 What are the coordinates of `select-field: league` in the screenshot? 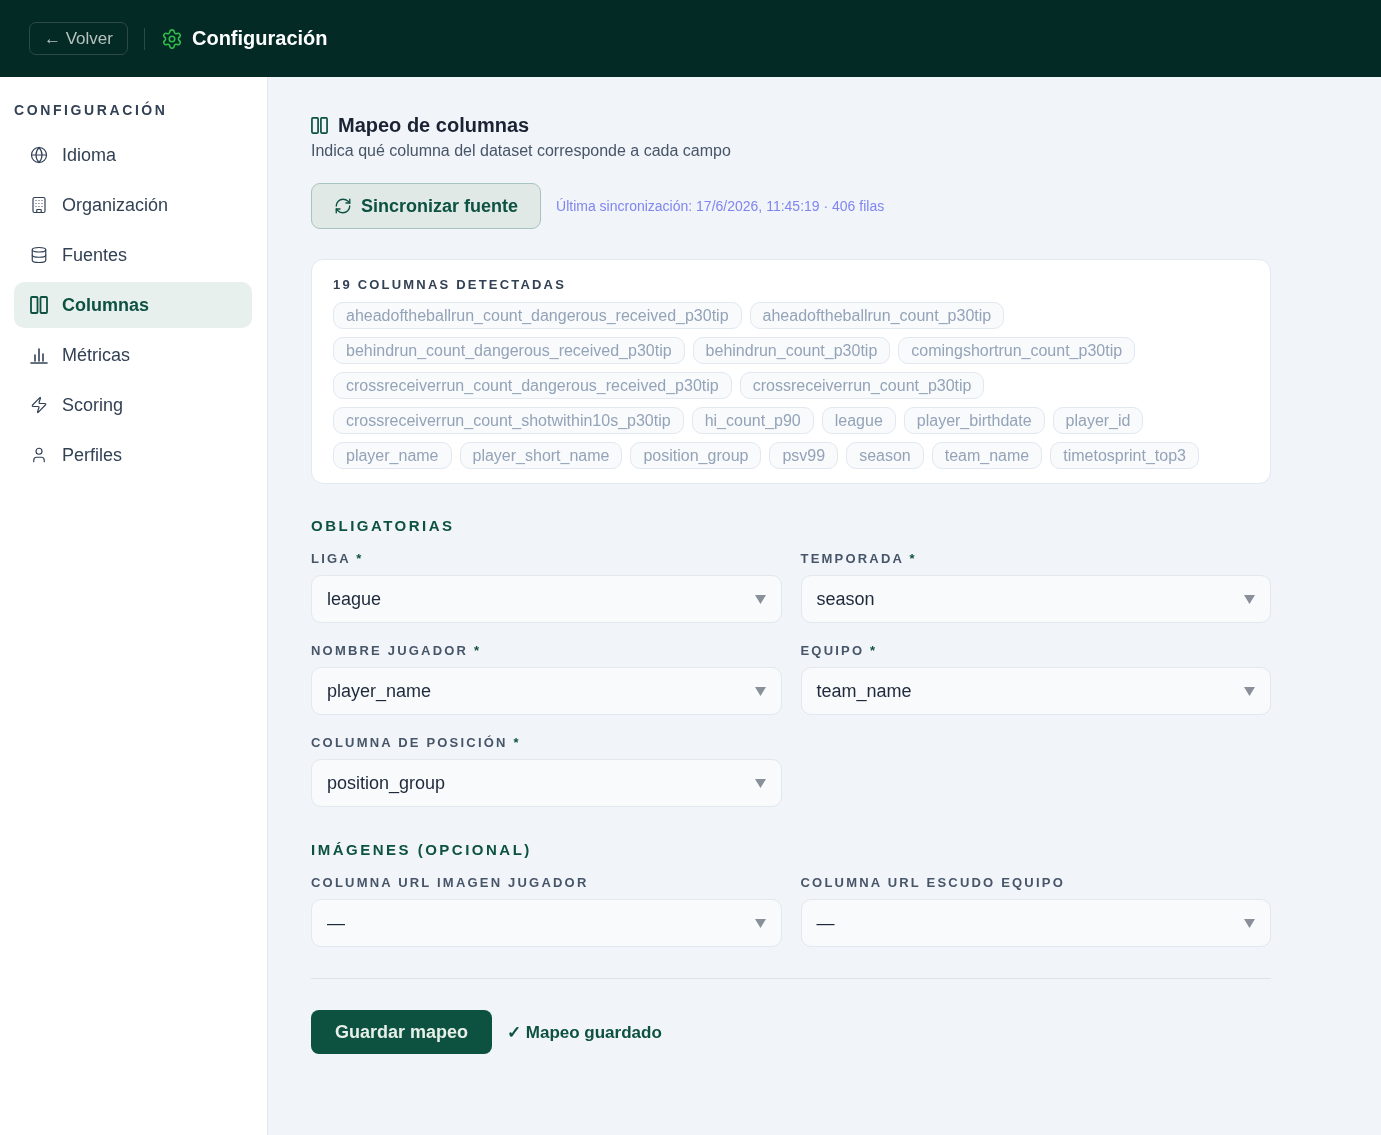 It's located at (546, 599).